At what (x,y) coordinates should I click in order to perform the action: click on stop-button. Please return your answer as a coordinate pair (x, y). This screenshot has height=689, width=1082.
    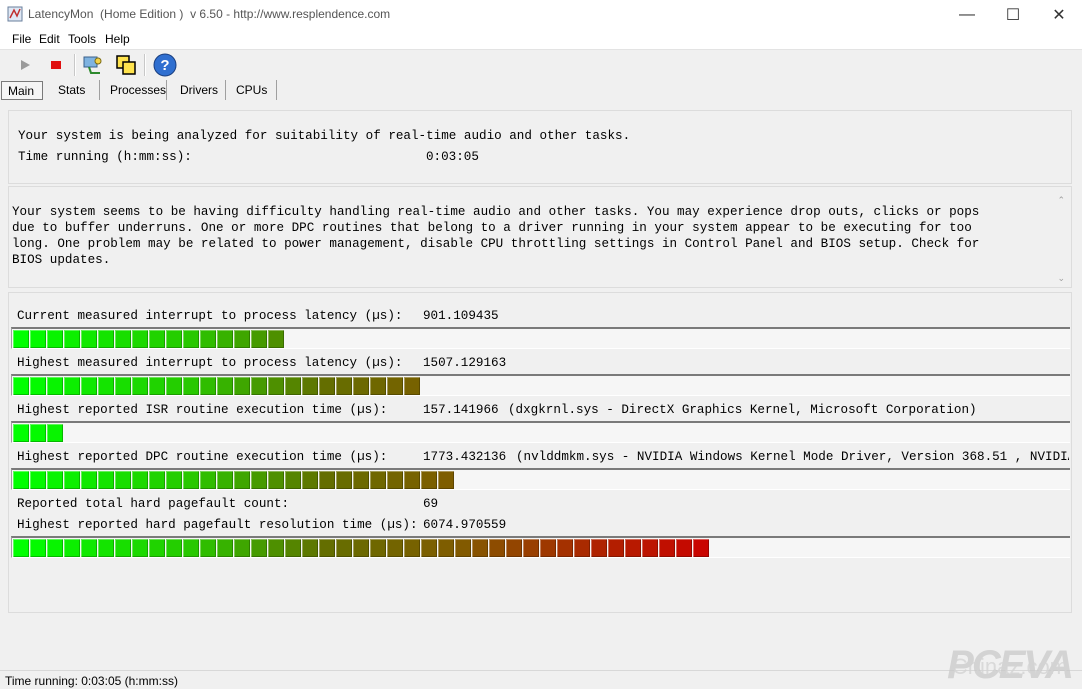
    Looking at the image, I should click on (56, 65).